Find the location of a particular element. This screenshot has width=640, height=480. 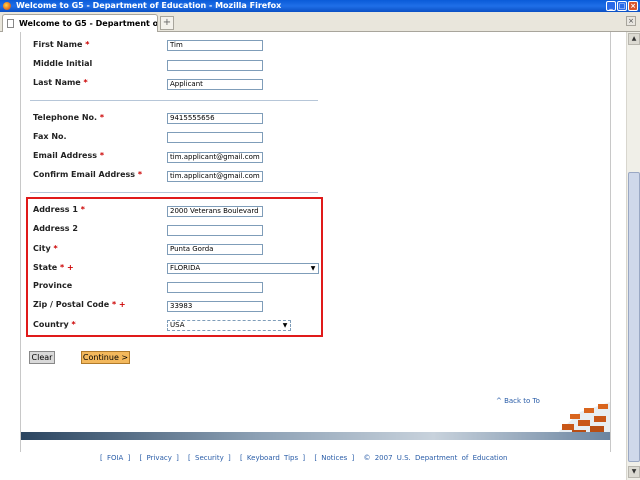

confirm-email-field: tim.applicant@gmail.com is located at coordinates (215, 176).